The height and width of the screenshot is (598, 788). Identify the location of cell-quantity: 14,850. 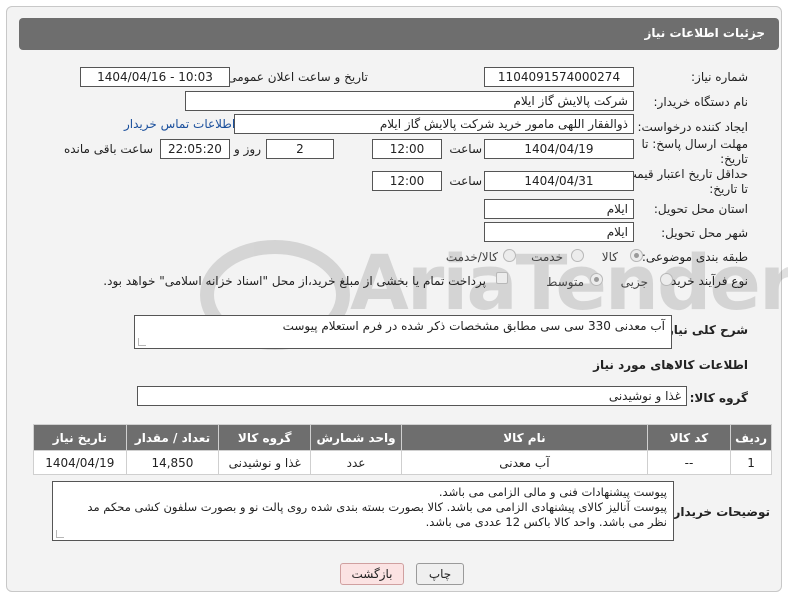
(172, 462).